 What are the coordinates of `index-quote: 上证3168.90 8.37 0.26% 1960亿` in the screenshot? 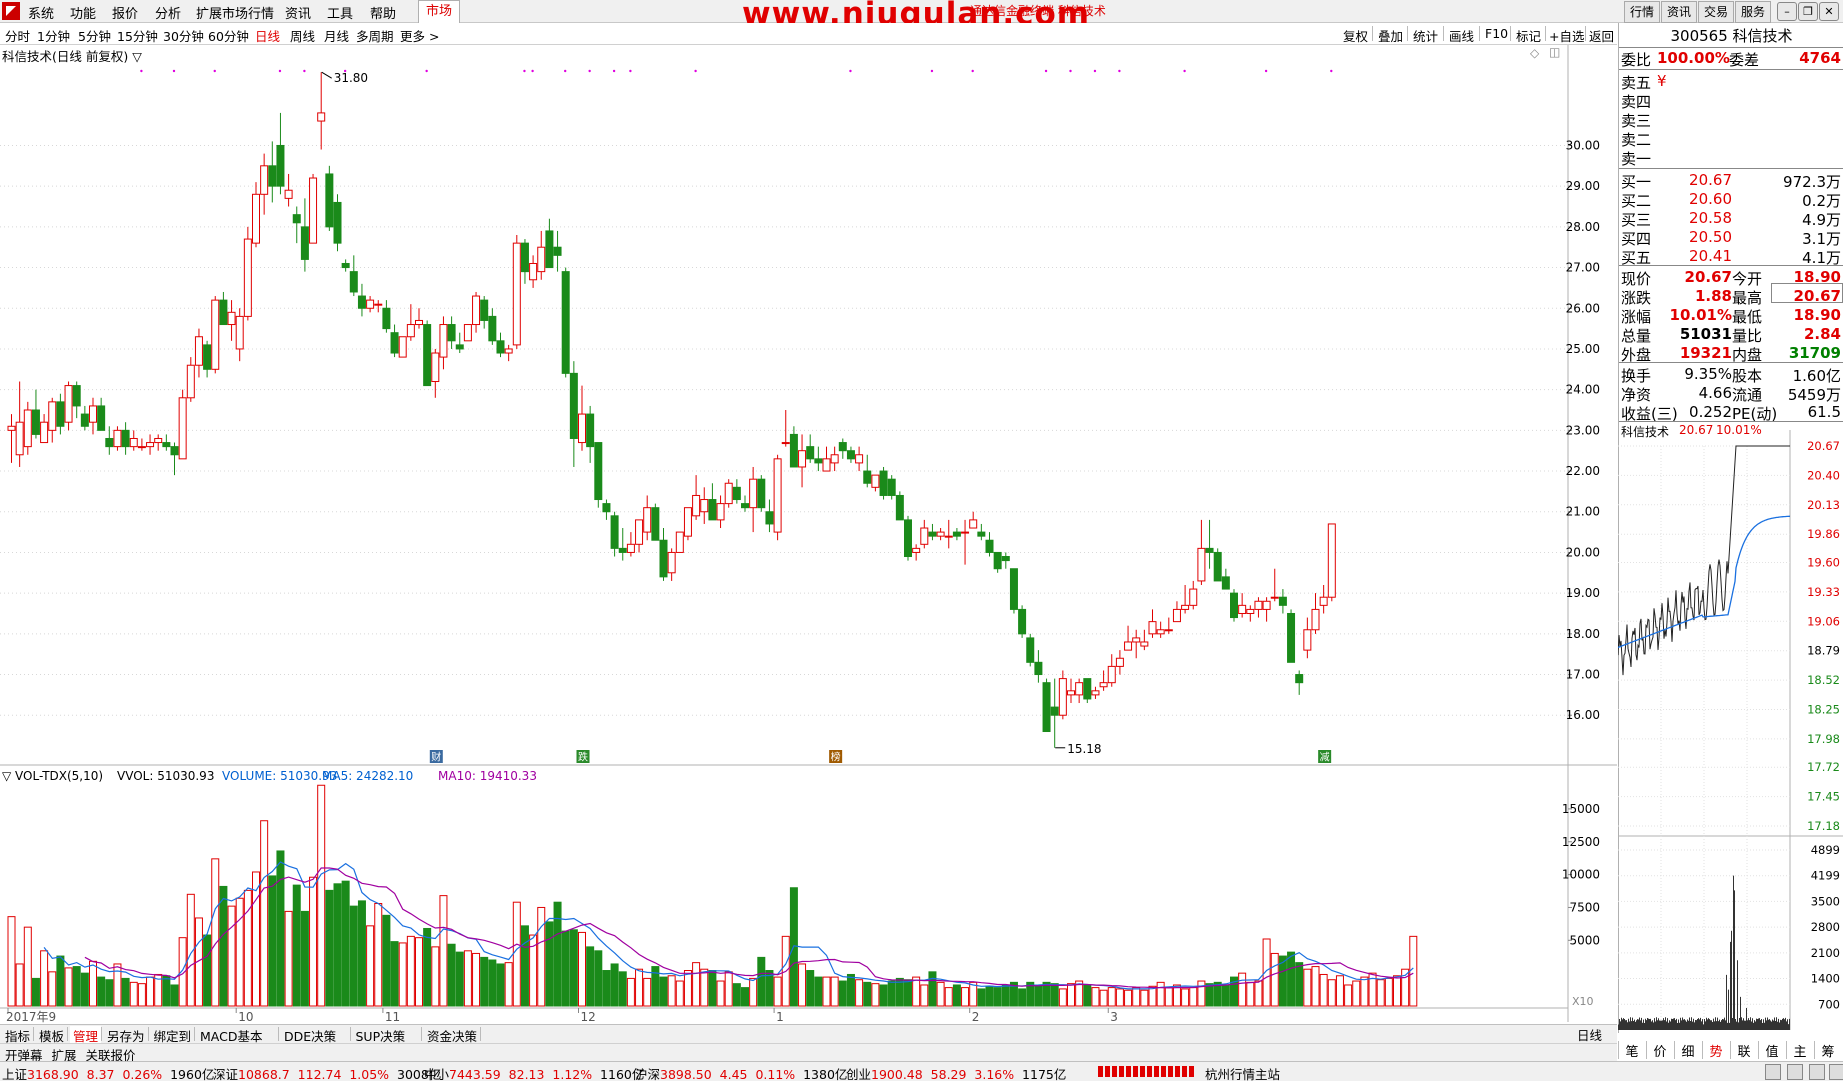 It's located at (108, 1073).